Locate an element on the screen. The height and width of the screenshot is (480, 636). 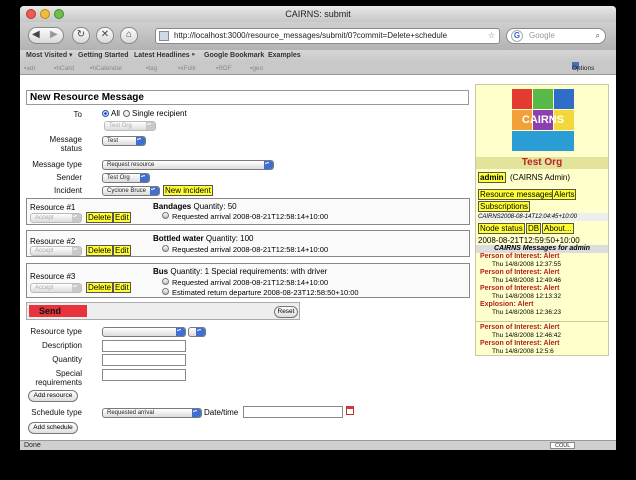
to-single-radio is located at coordinates (126, 113).